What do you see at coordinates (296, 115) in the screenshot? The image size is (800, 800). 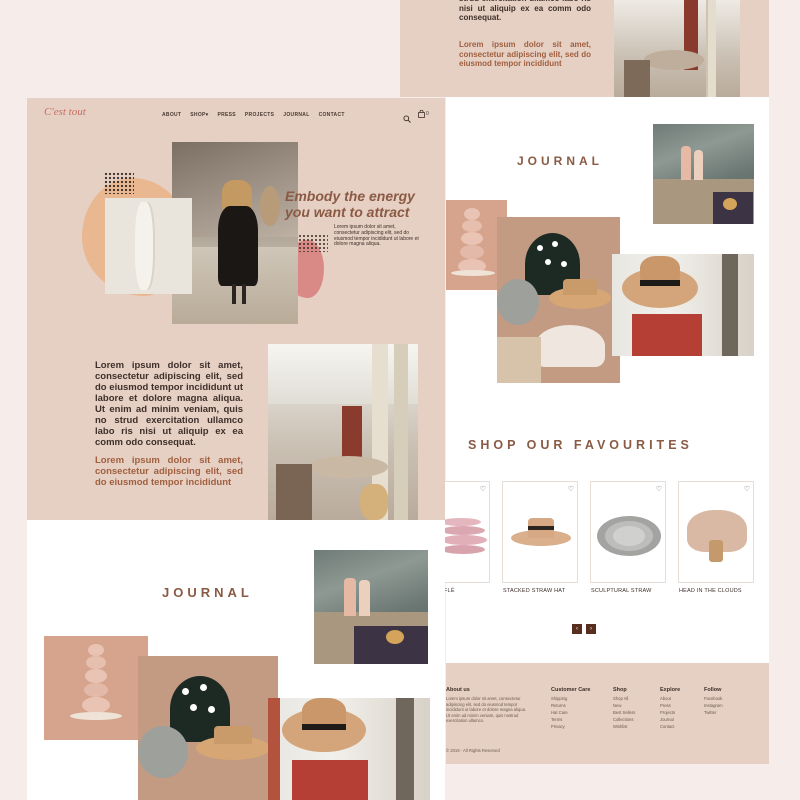 I see `nav-journal: JOURNAL` at bounding box center [296, 115].